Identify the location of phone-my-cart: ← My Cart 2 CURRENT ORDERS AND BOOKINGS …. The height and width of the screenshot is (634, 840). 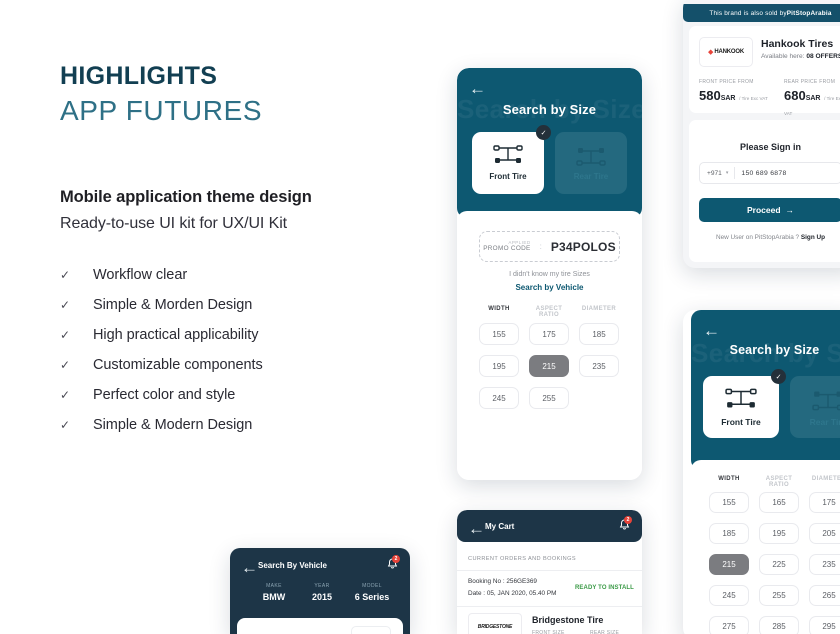
(549, 572).